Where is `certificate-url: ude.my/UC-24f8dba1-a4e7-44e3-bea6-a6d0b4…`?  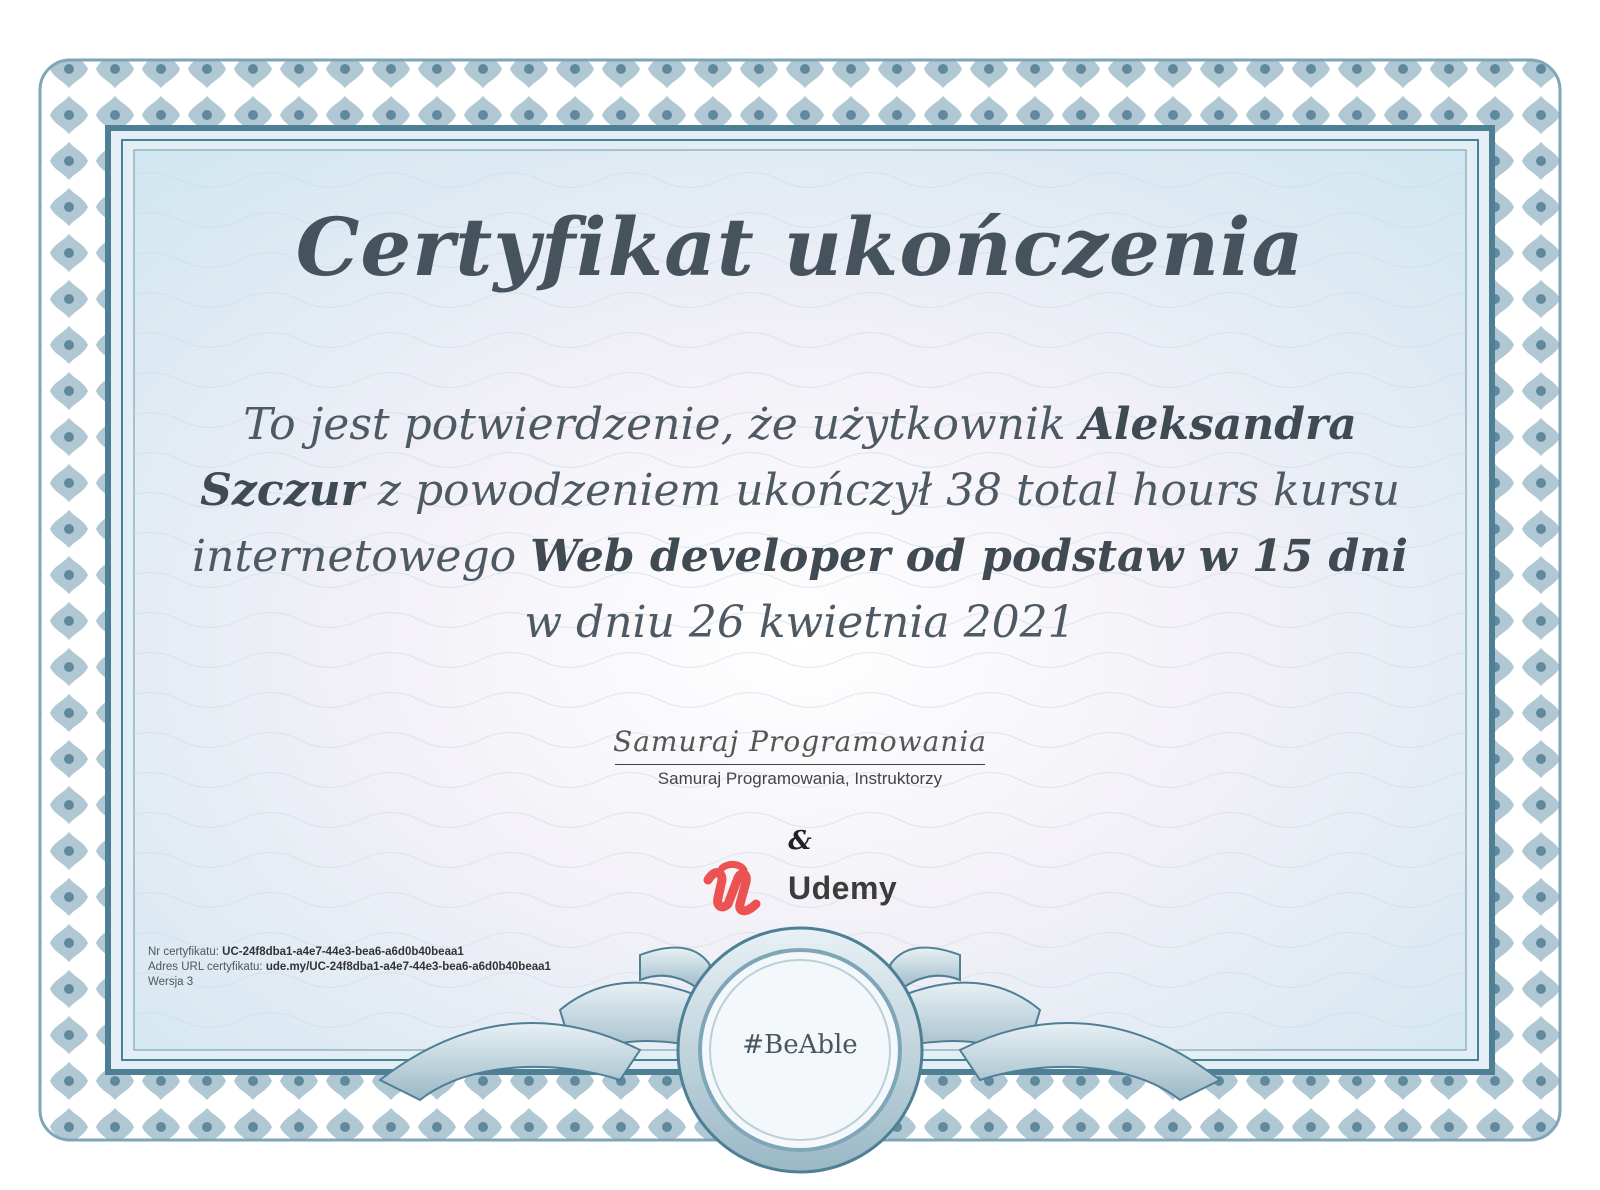 certificate-url: ude.my/UC-24f8dba1-a4e7-44e3-bea6-a6d0b4… is located at coordinates (408, 967).